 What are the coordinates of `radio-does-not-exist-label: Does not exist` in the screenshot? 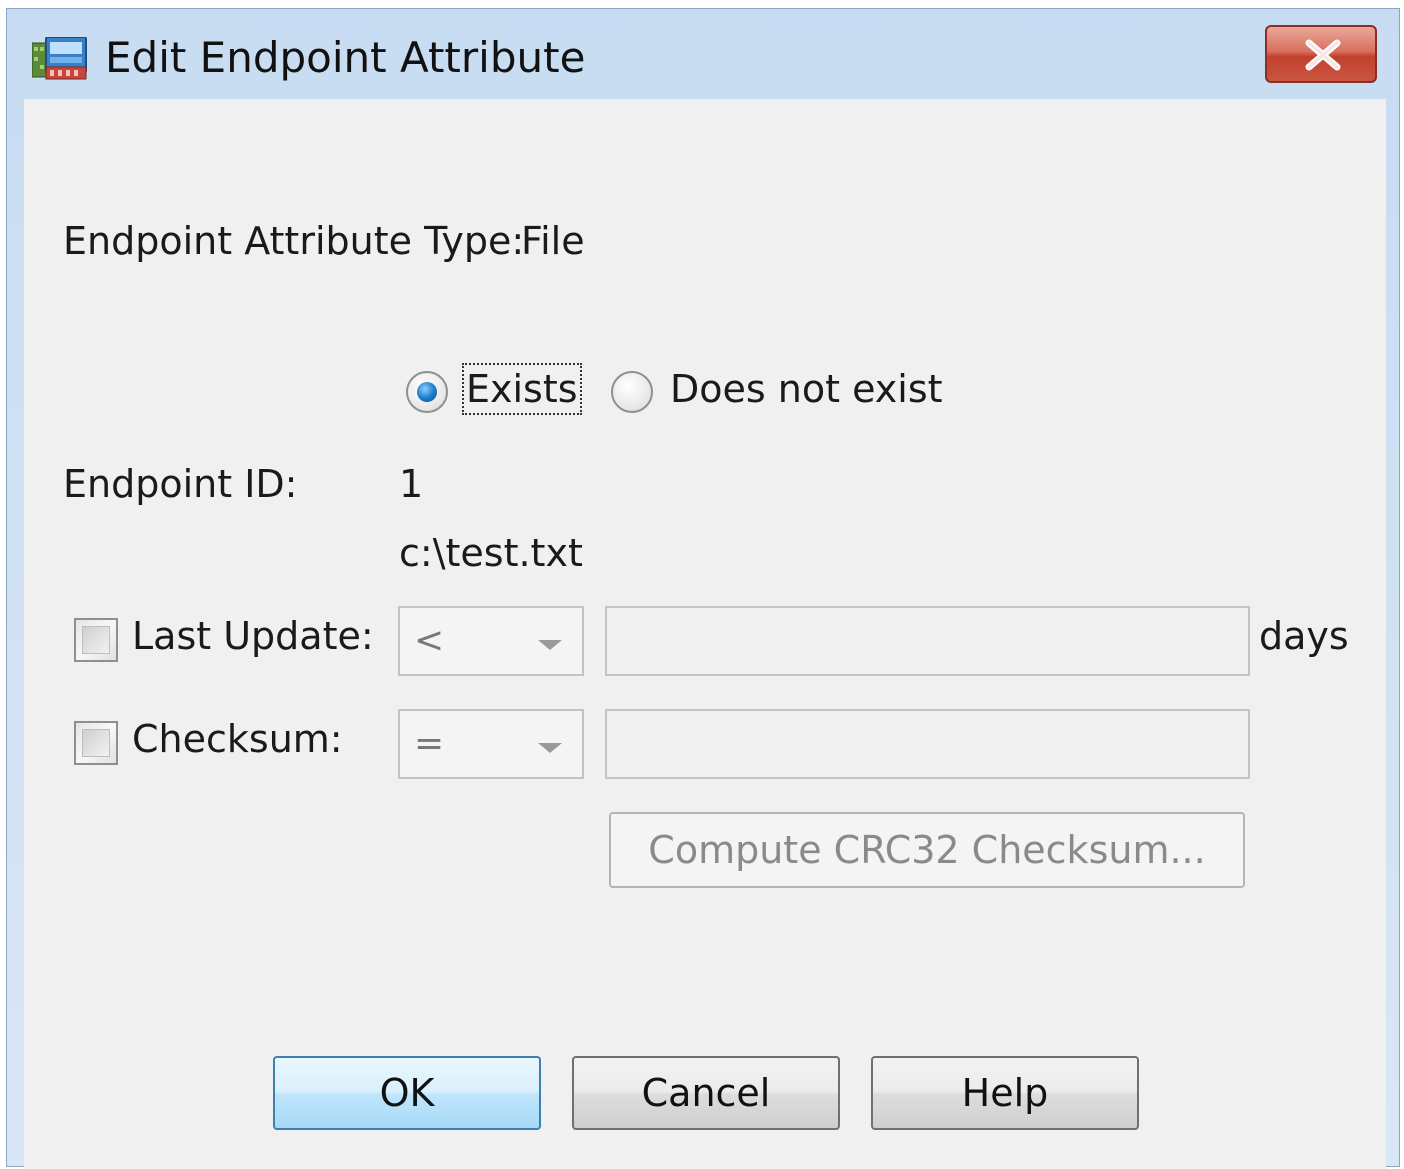 It's located at (806, 389).